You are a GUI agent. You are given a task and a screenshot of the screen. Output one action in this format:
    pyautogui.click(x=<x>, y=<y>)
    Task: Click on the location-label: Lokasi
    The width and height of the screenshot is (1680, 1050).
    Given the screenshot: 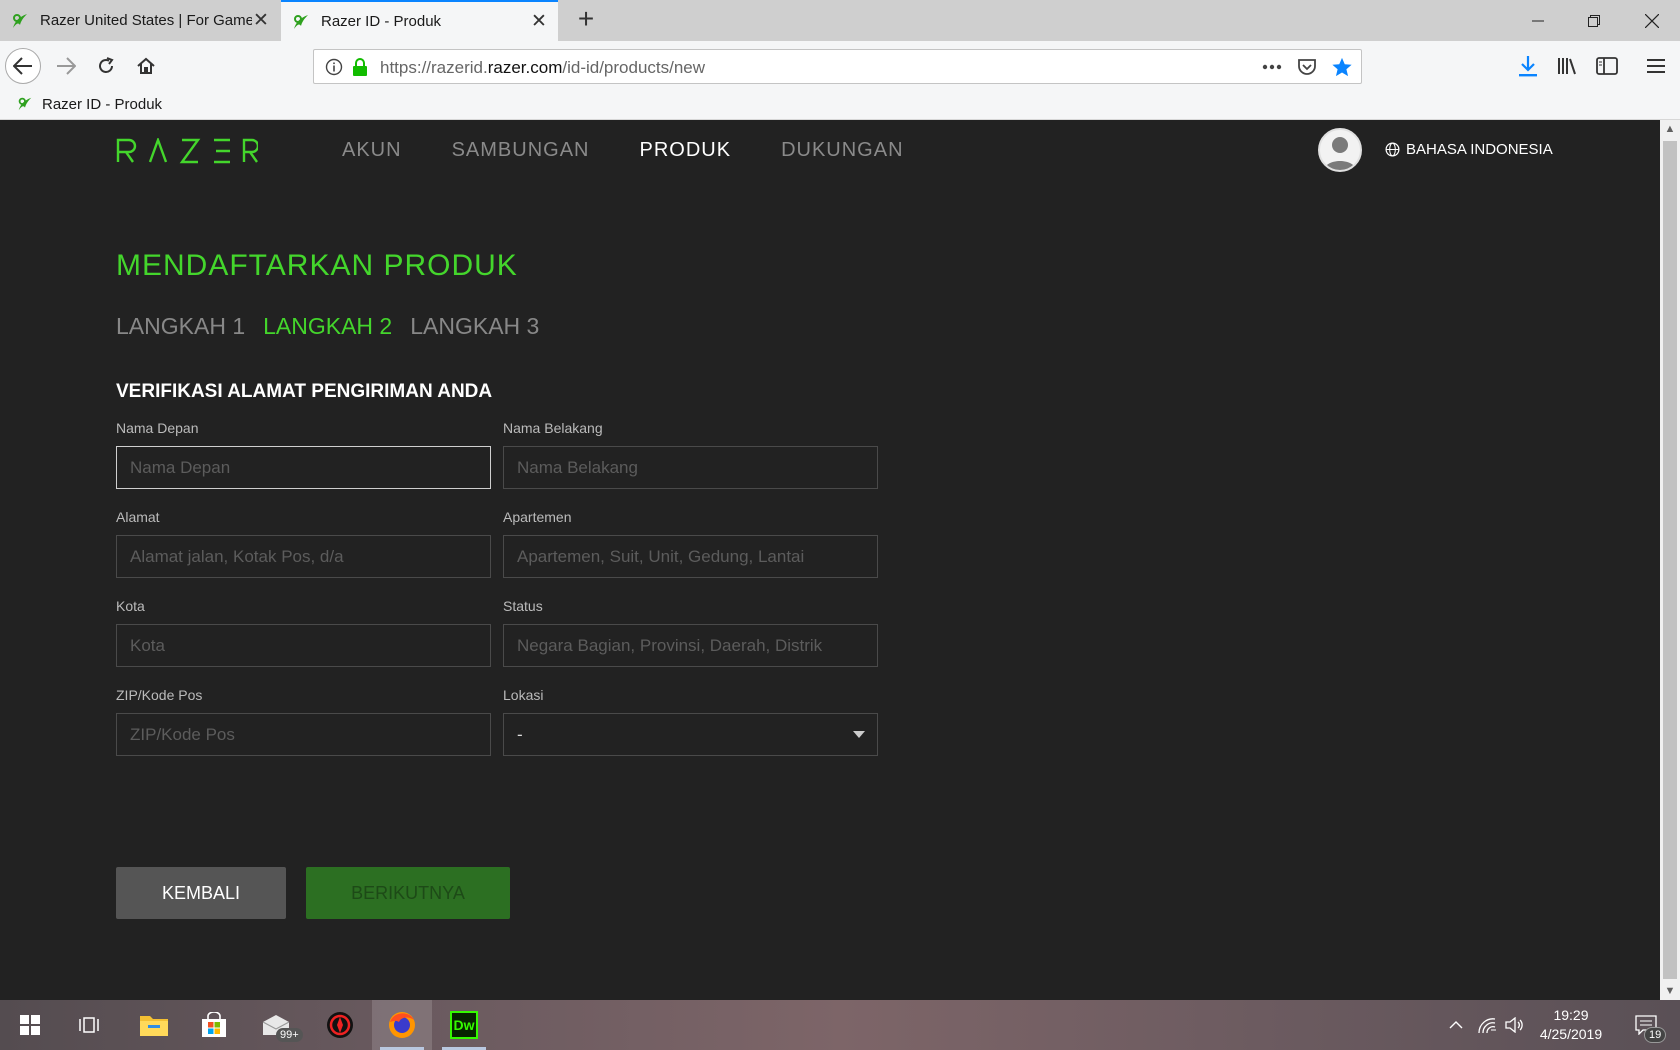 What is the action you would take?
    pyautogui.click(x=523, y=695)
    